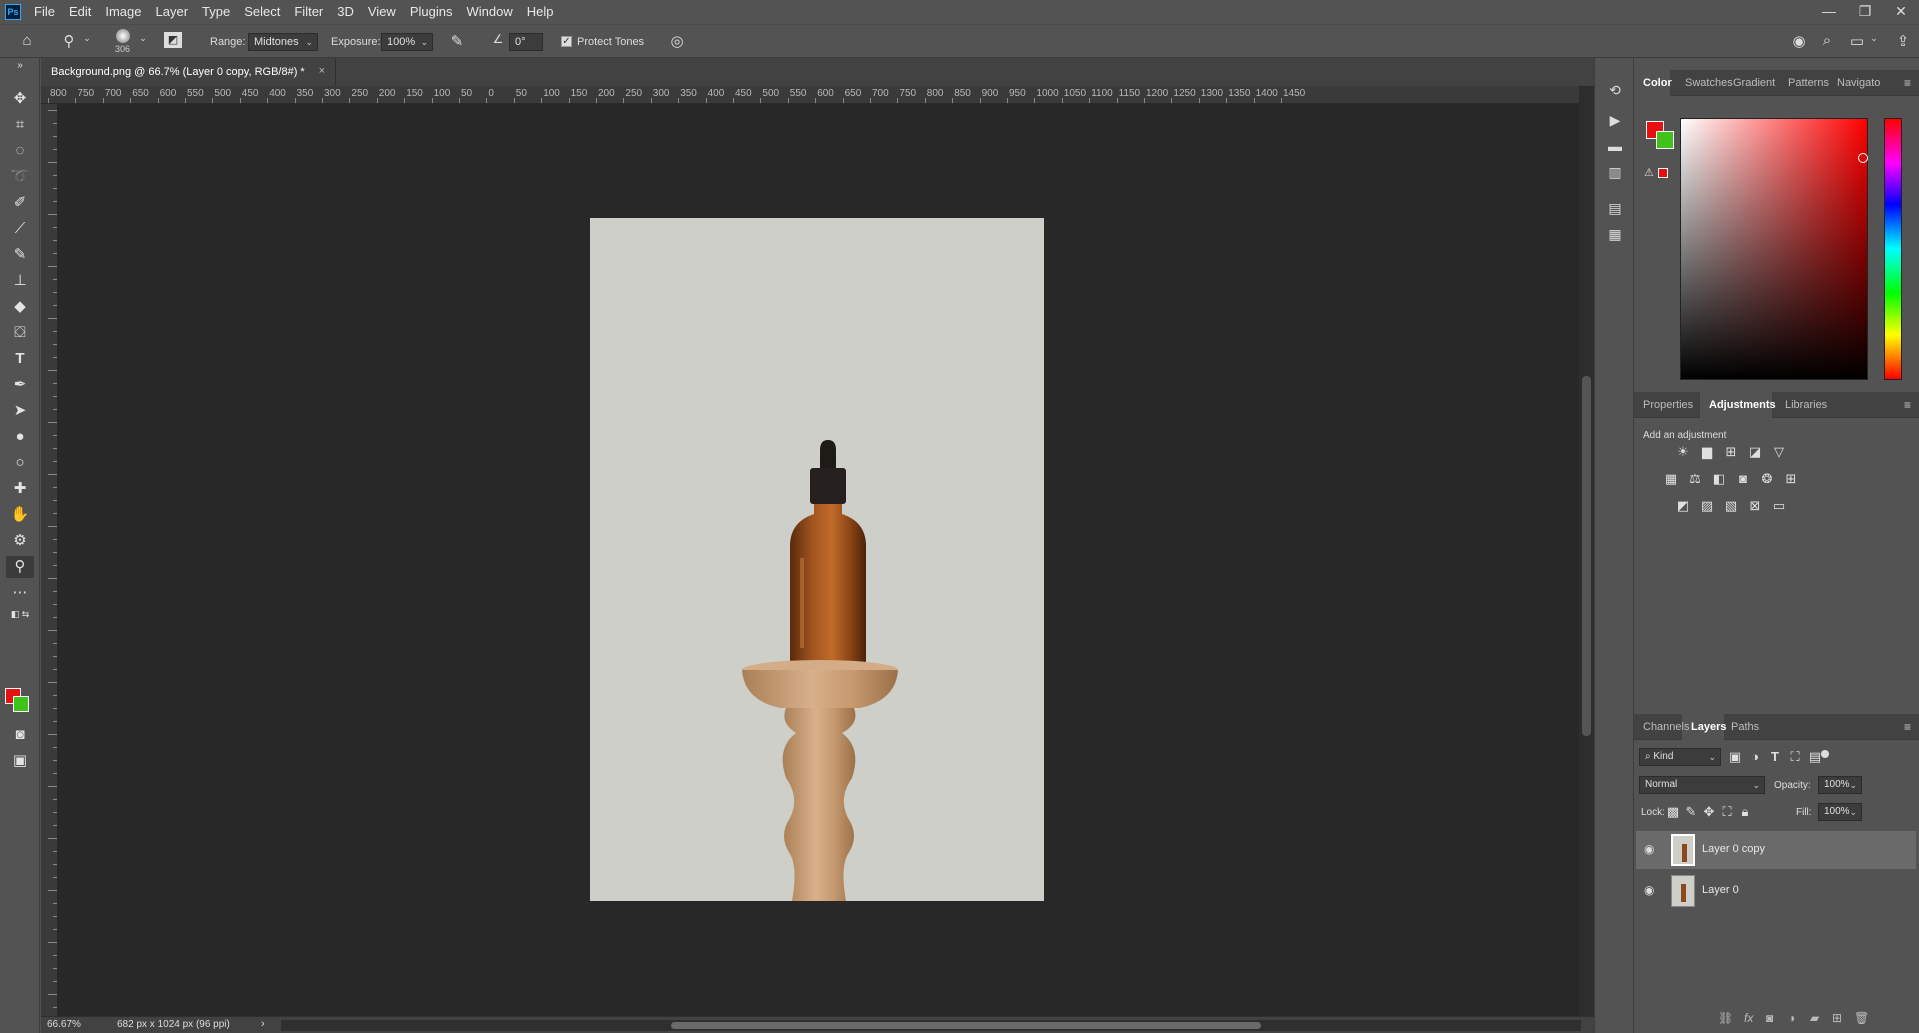  Describe the element at coordinates (1754, 83) in the screenshot. I see `tab-gradient: Gradient` at that location.